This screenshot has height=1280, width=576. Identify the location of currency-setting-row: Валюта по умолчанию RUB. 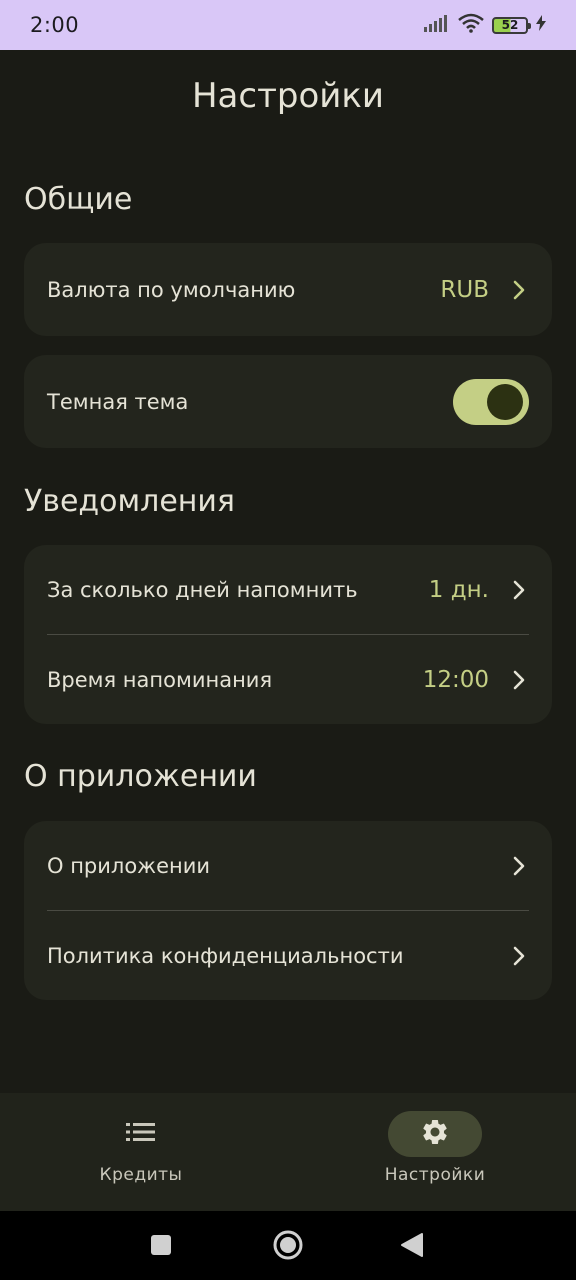
(288, 289).